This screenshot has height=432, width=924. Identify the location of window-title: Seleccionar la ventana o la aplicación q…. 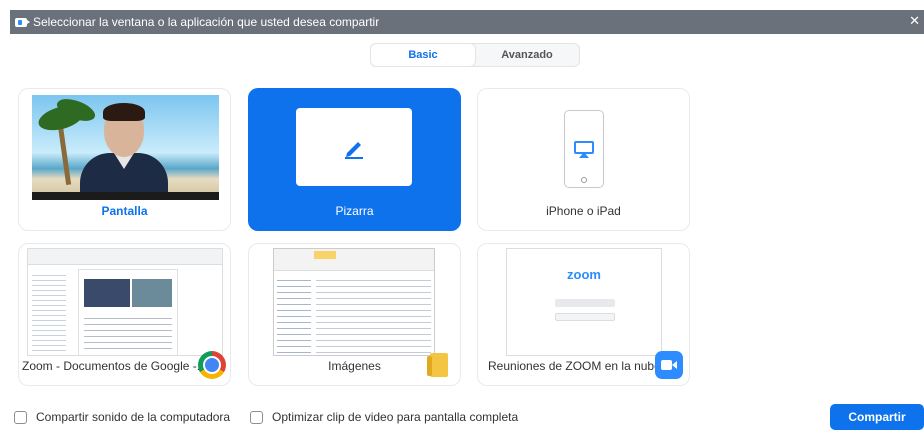
(206, 22).